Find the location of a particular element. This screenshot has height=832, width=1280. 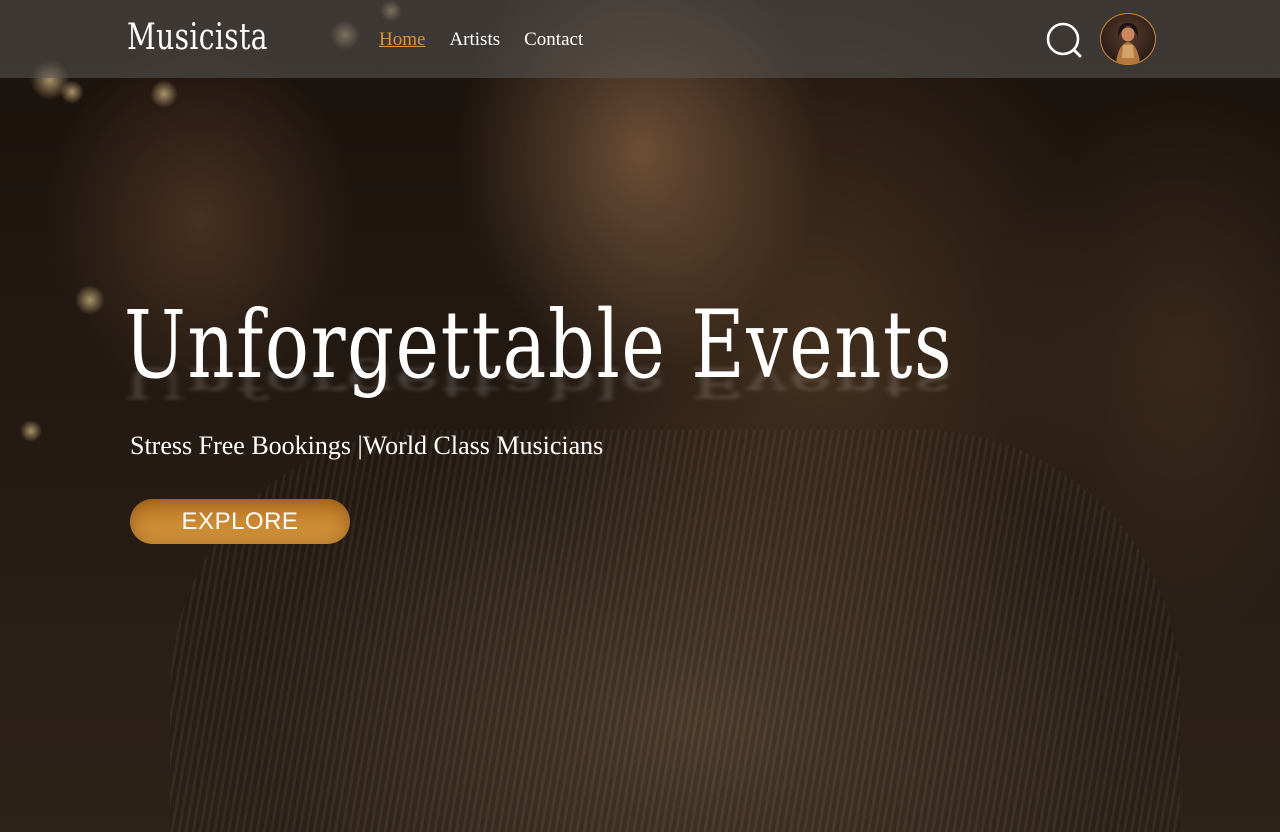

nav-link-home: Home is located at coordinates (402, 40).